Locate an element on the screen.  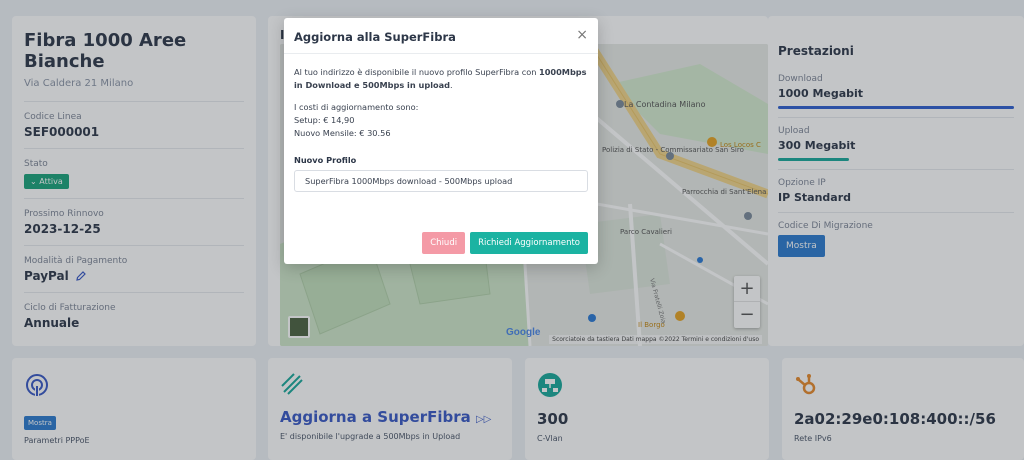
modal-header: Aggiorna alla SuperFibra × is located at coordinates (441, 36).